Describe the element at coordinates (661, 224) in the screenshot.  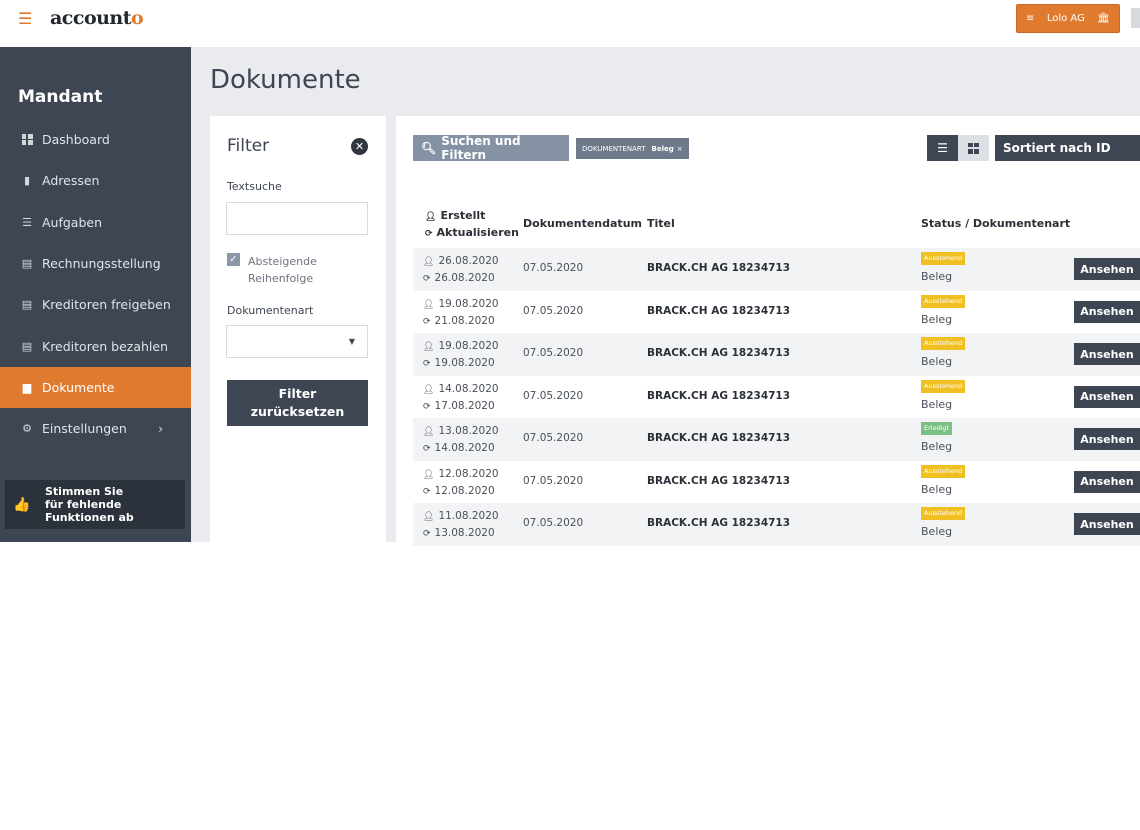
I see `column-header-title: Titel` at that location.